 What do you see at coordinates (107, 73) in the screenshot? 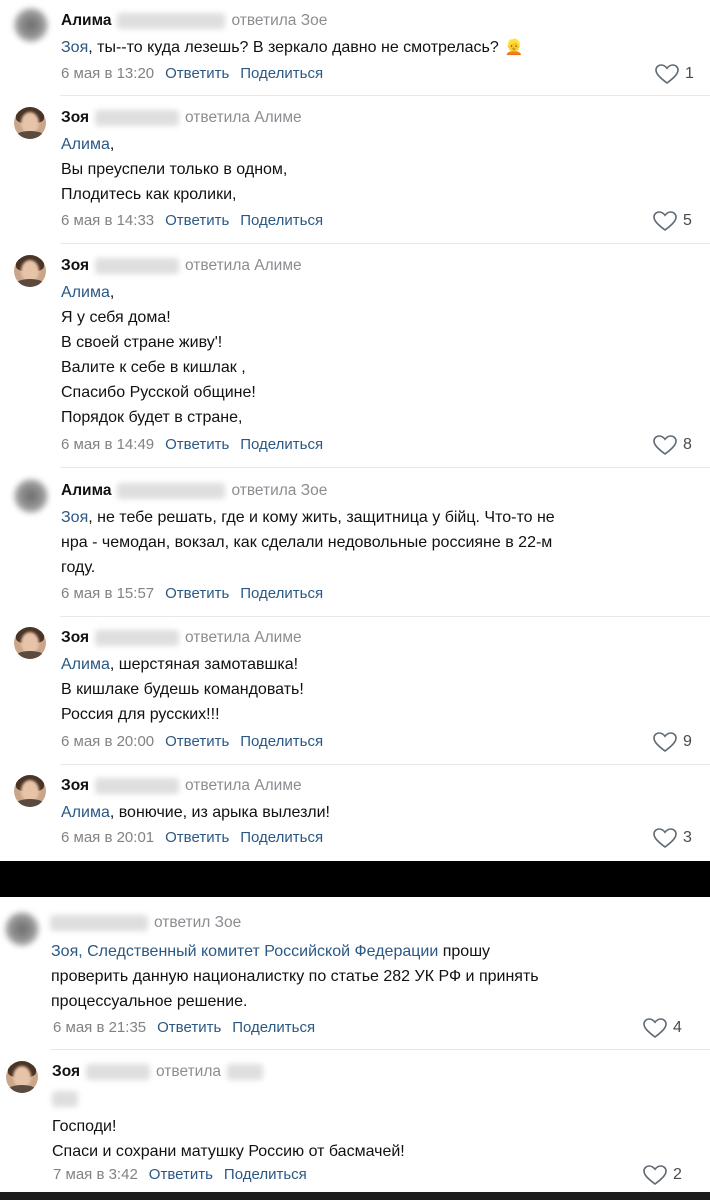
I see `comment-date: 6 мая в 13:20` at bounding box center [107, 73].